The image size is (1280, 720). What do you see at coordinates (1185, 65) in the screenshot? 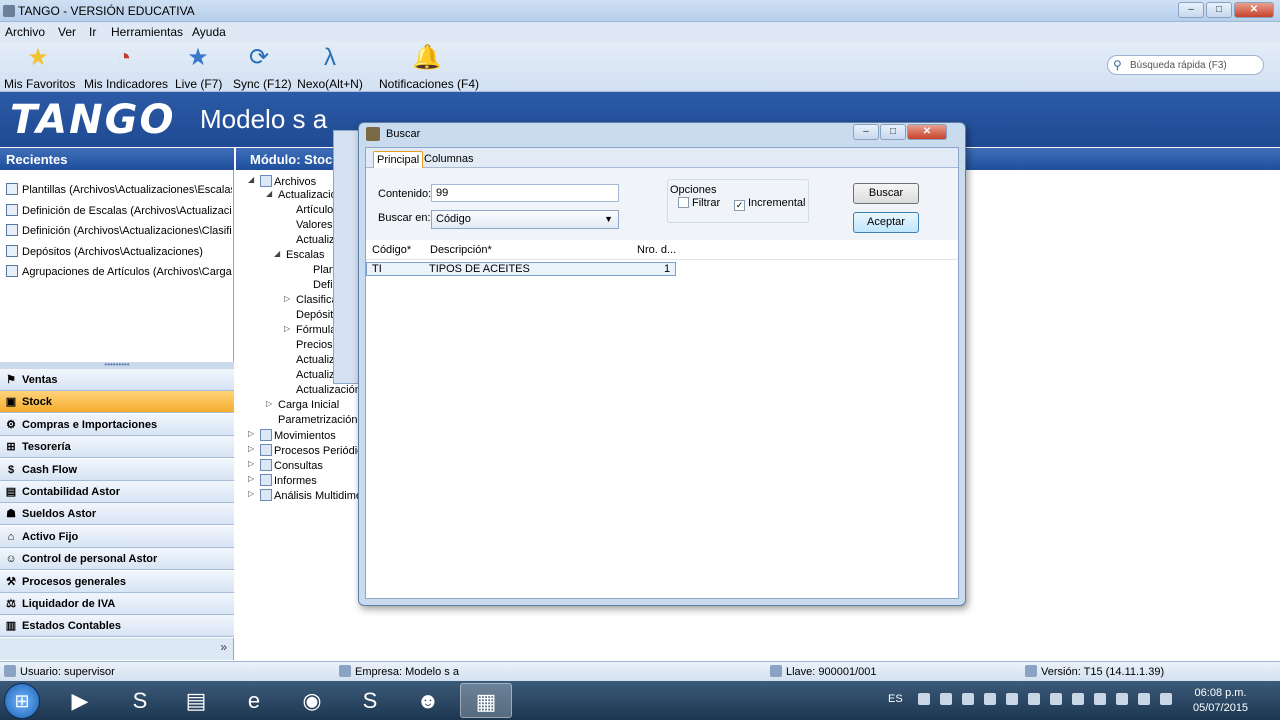
I see `quick-search-input: ⚲ Búsqueda rápida (F3)` at bounding box center [1185, 65].